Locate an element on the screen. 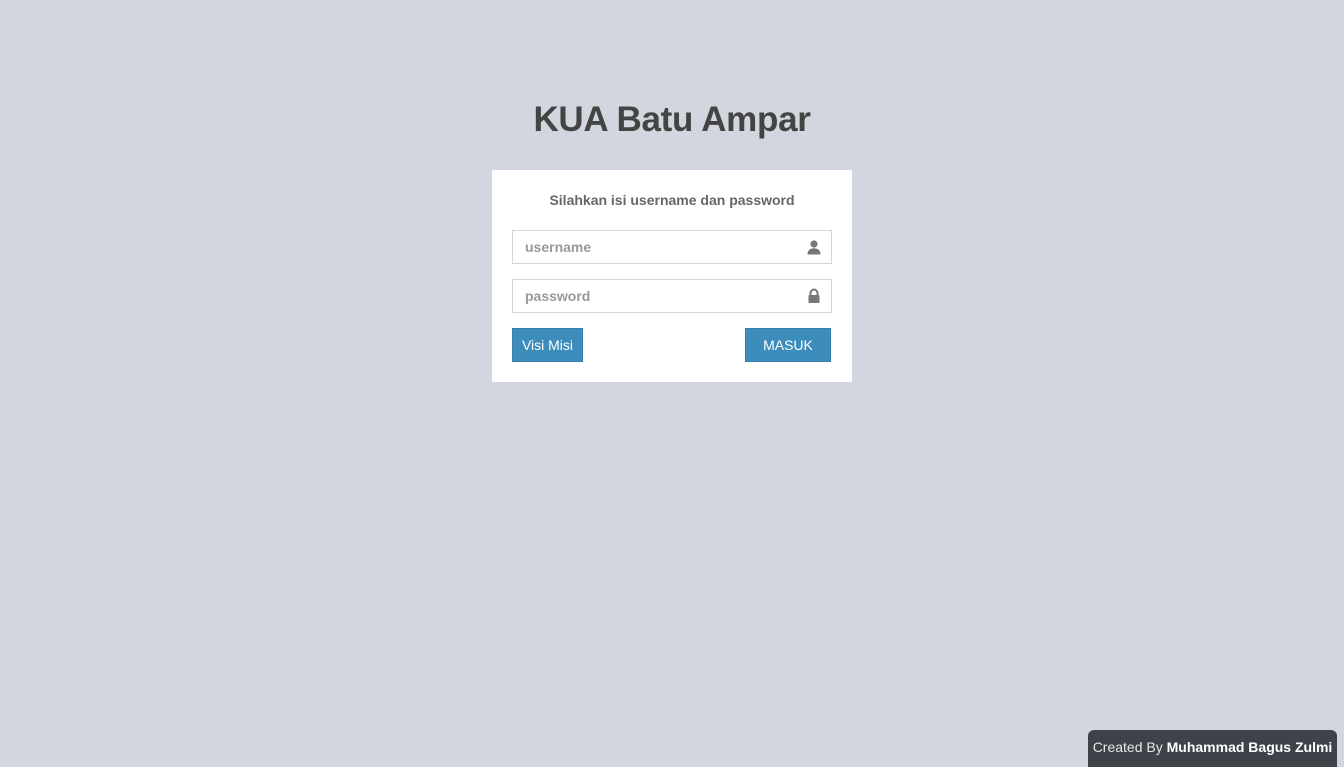 The width and height of the screenshot is (1344, 767). masuk-button: MASUK is located at coordinates (788, 345).